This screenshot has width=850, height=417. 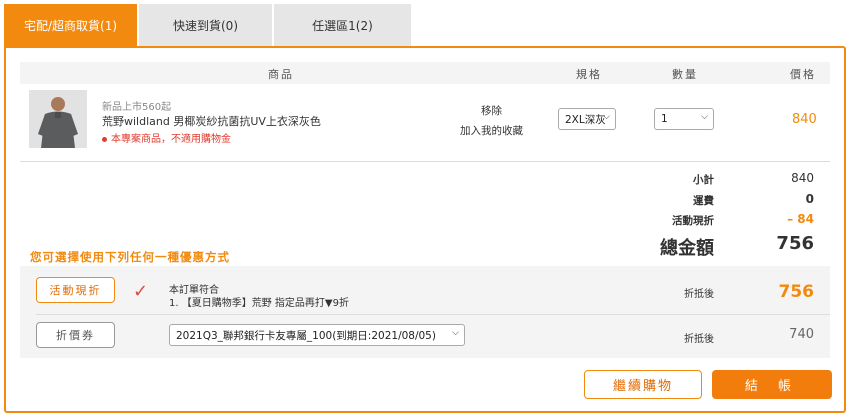 I want to click on coupon-select: 2021Q3_聯邦銀行卡友專屬_100(到期日:2021/08/05) ⌵, so click(x=317, y=335).